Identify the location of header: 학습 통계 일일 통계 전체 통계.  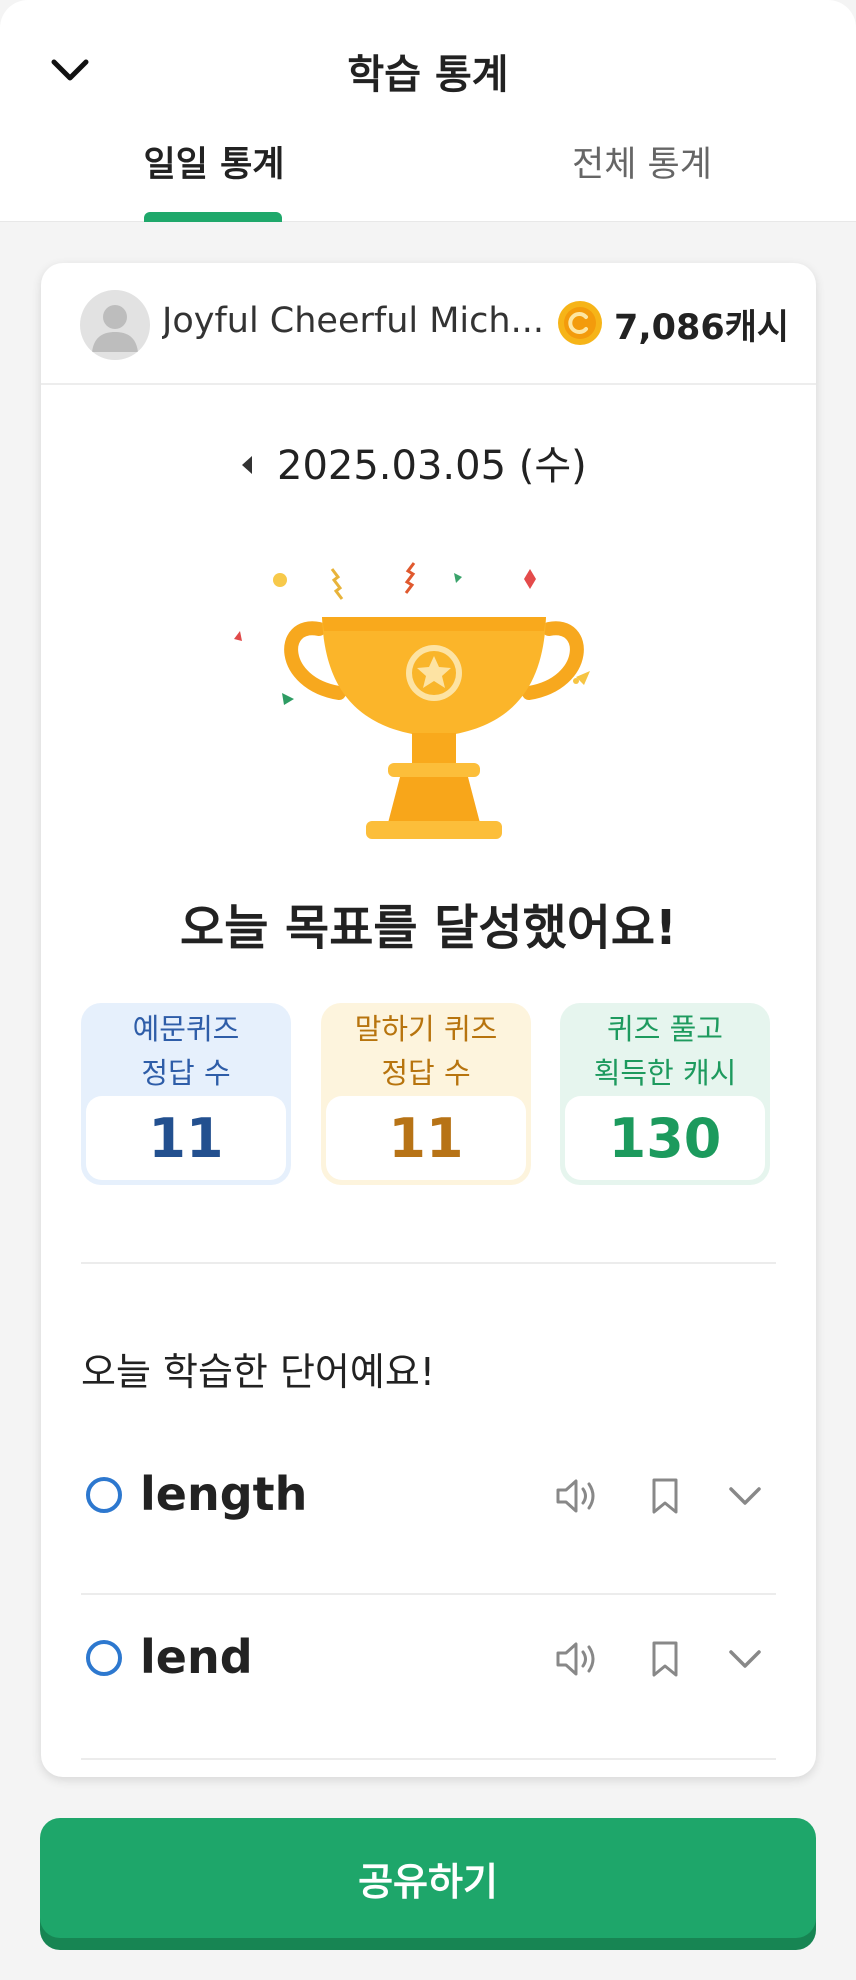
(428, 111).